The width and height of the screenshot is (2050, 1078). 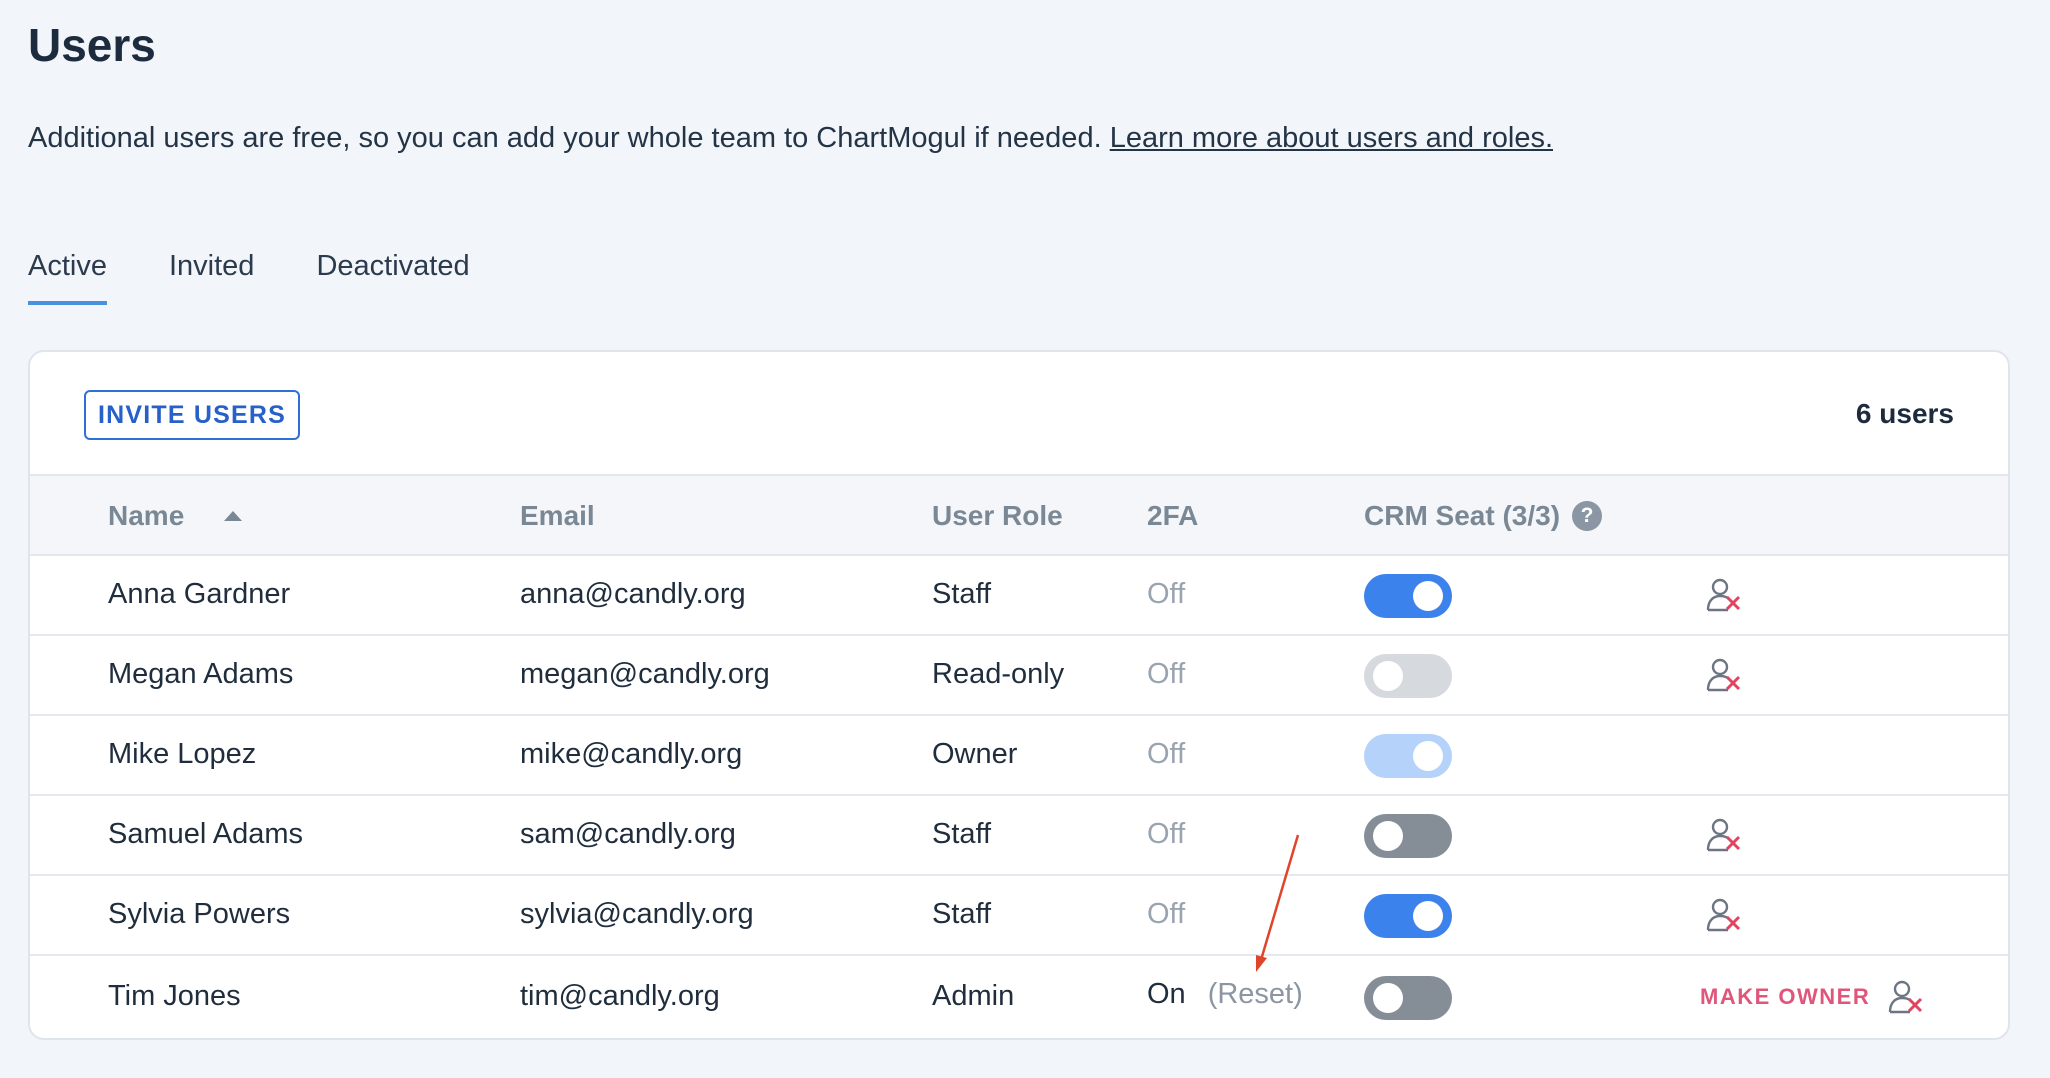 I want to click on header-name-label: Name, so click(x=146, y=515).